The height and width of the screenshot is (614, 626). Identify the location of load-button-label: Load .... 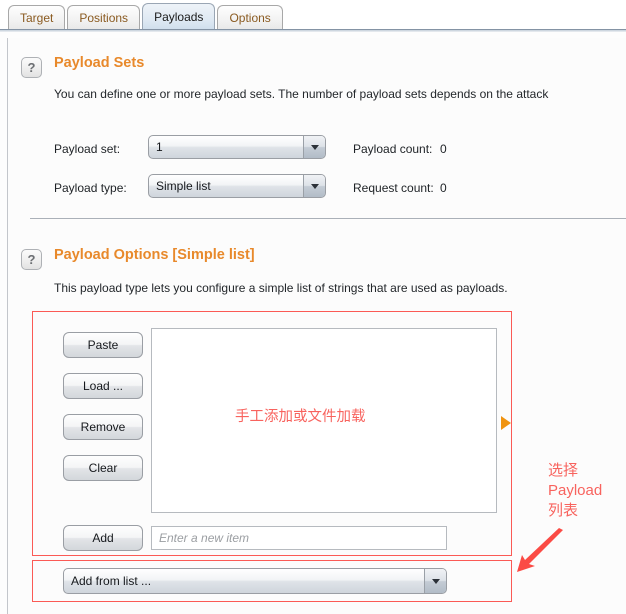
(103, 386).